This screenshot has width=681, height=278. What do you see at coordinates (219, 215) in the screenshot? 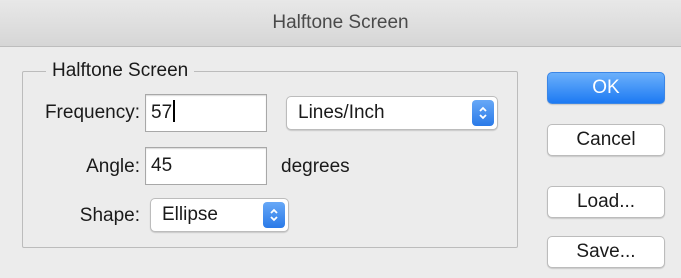
I see `shape-popup: Ellipse` at bounding box center [219, 215].